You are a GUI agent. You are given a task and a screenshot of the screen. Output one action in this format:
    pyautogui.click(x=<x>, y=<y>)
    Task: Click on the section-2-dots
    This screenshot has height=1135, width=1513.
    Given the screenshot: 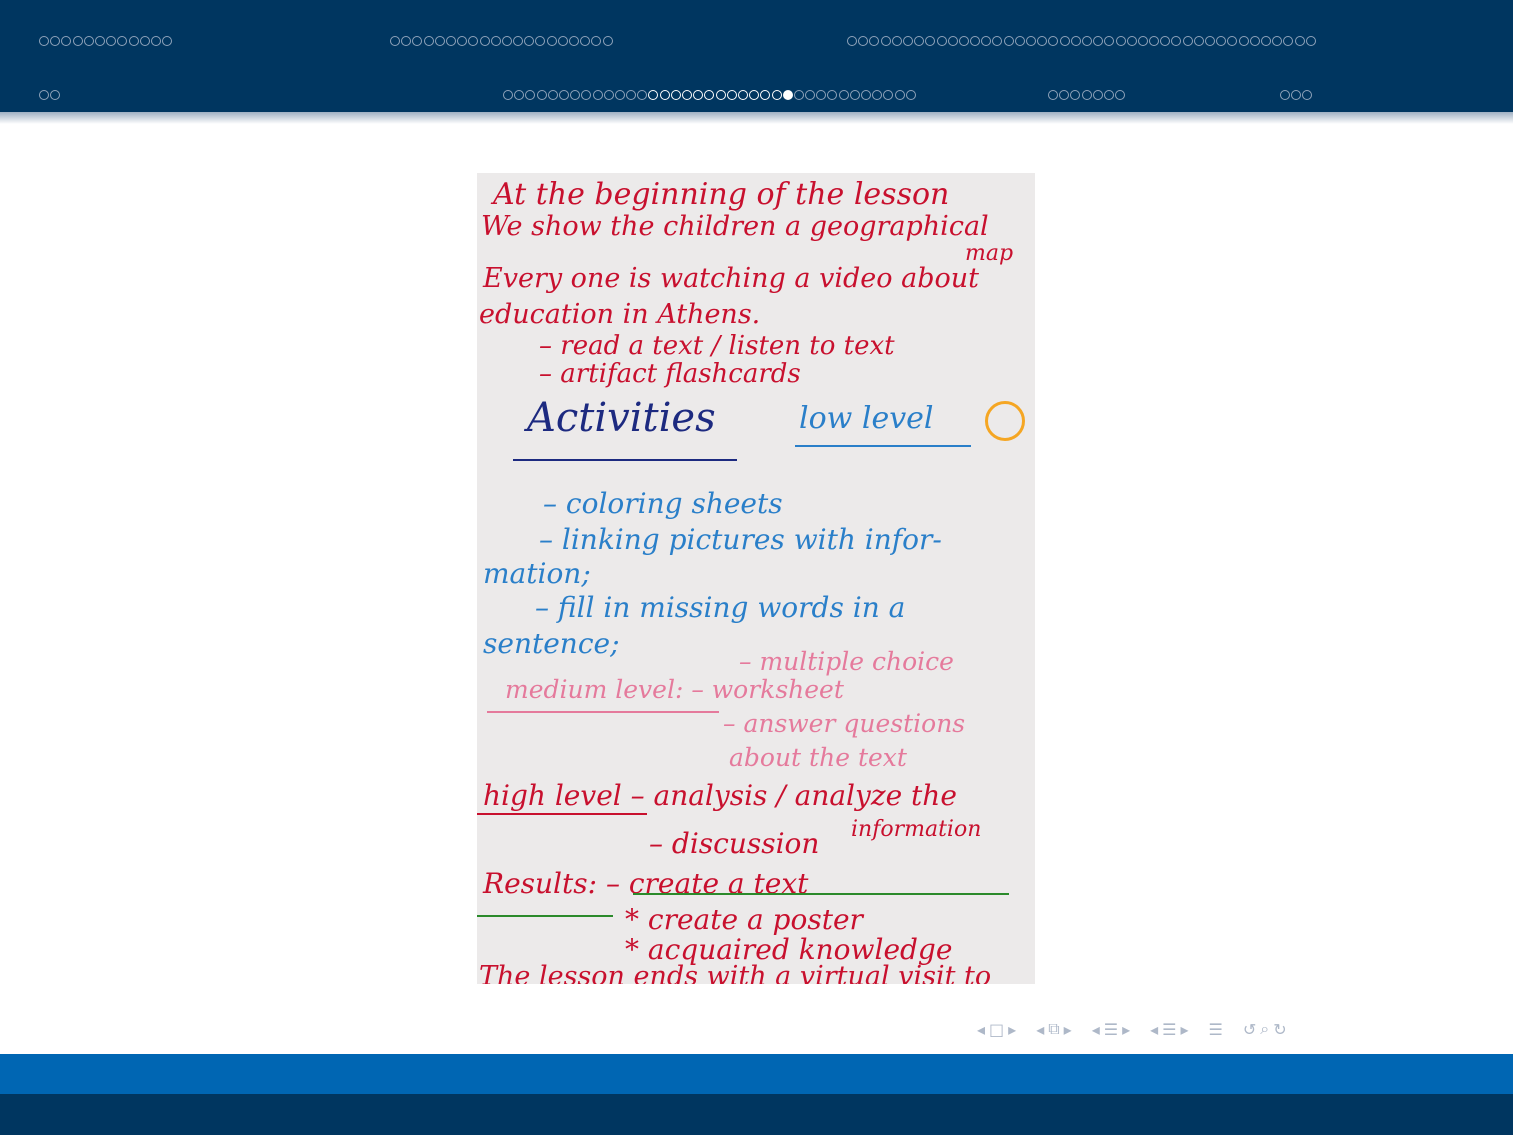 What is the action you would take?
    pyautogui.click(x=502, y=41)
    